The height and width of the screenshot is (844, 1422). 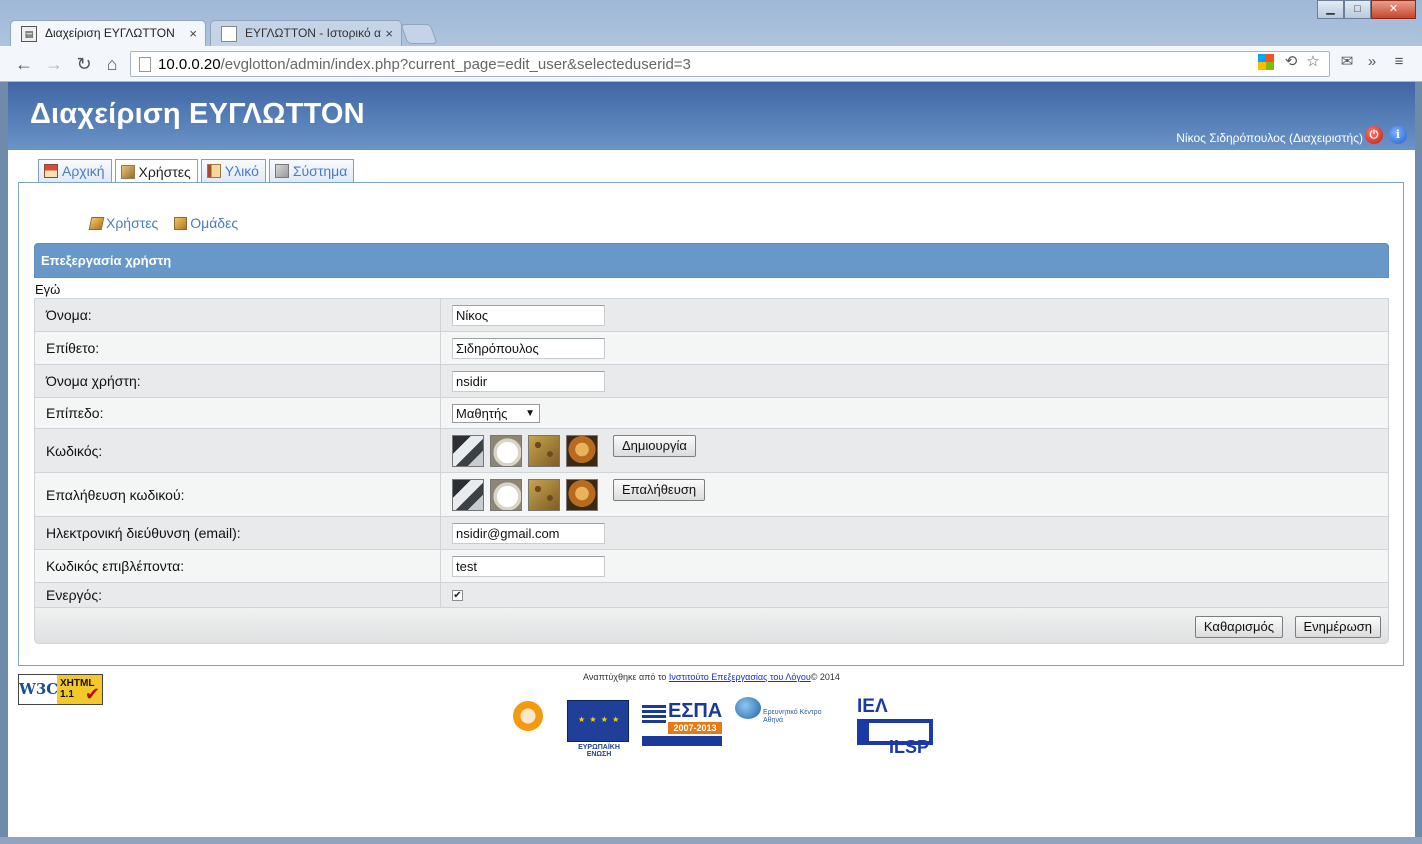 I want to click on tab-material: Υλικό, so click(x=233, y=170).